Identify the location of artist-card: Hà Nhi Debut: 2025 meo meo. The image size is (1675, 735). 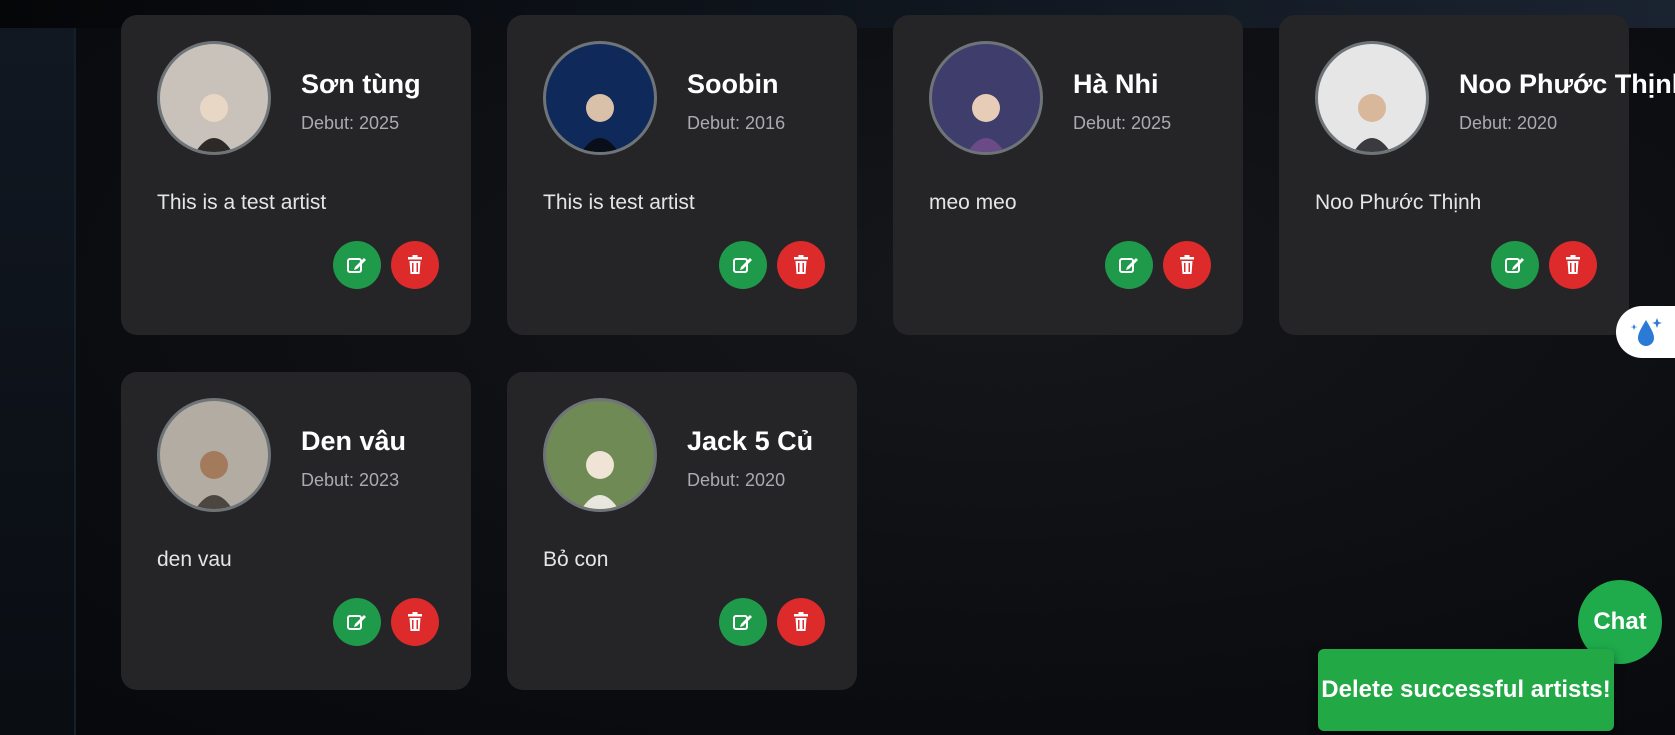
(1068, 175).